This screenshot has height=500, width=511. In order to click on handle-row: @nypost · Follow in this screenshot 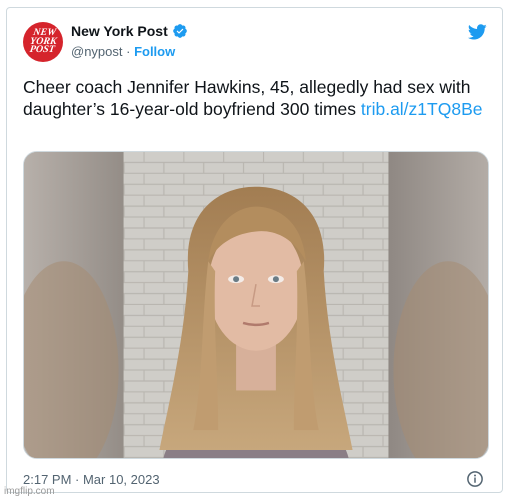, I will do `click(123, 51)`.